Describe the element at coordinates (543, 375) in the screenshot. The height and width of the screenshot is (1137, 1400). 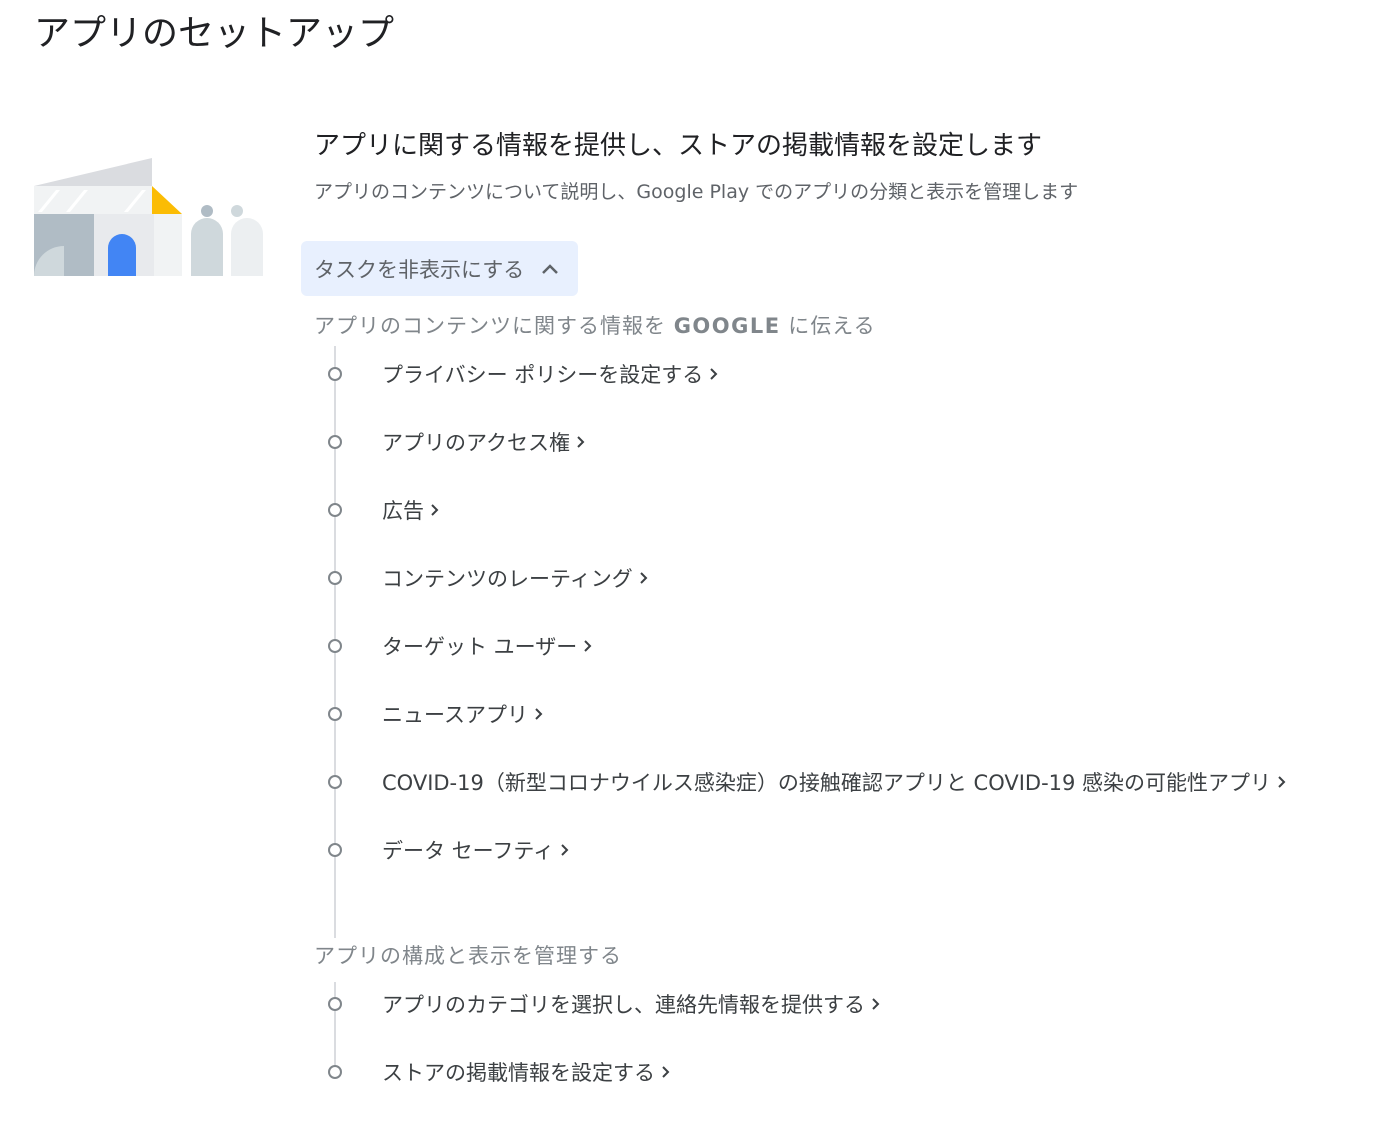
I see `task-label: プライバシー ポリシーを設定する` at that location.